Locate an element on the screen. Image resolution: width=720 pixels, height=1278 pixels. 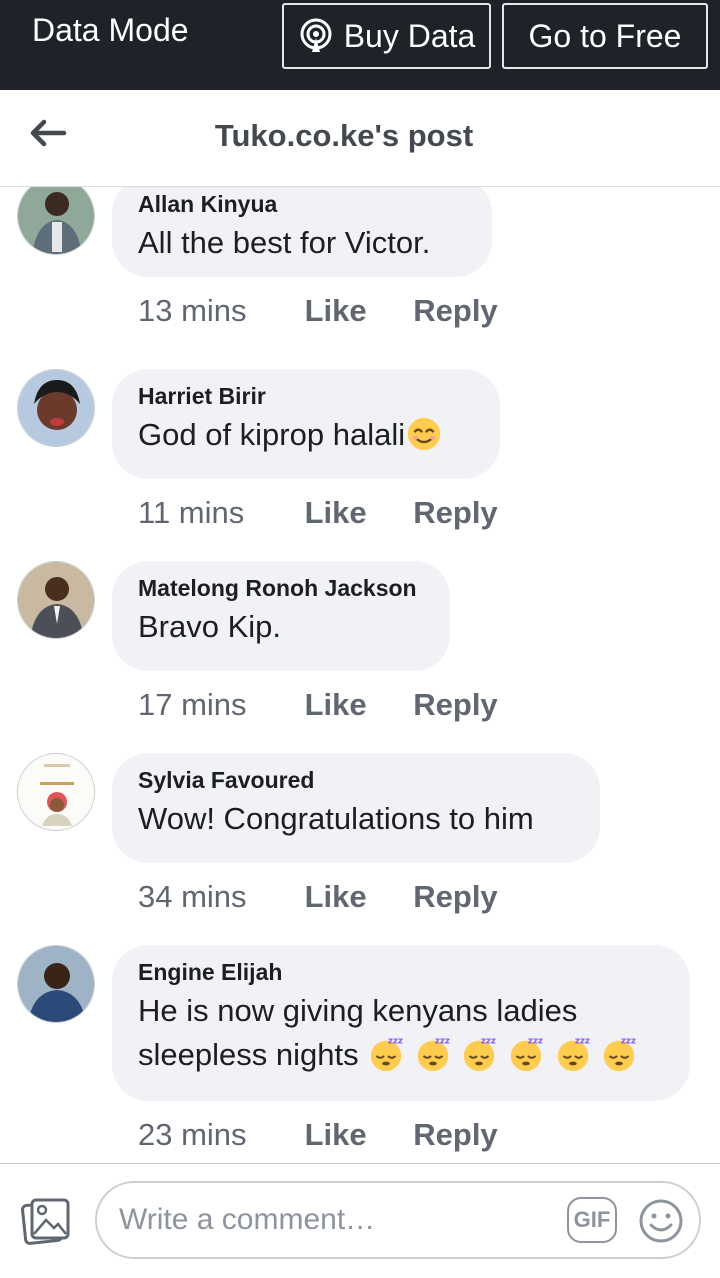
buy-data-button: Buy Data is located at coordinates (386, 36).